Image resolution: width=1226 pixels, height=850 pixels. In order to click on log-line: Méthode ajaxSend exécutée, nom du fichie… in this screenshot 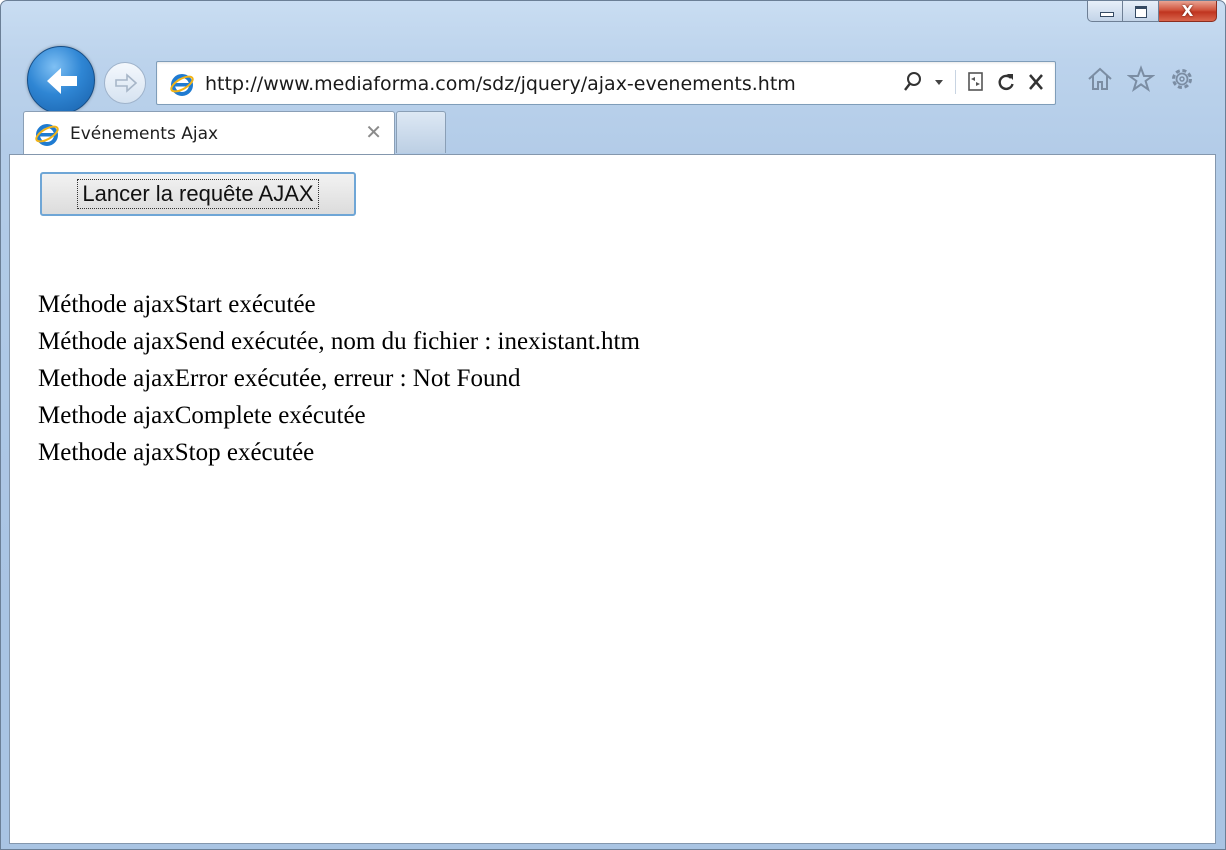, I will do `click(339, 341)`.